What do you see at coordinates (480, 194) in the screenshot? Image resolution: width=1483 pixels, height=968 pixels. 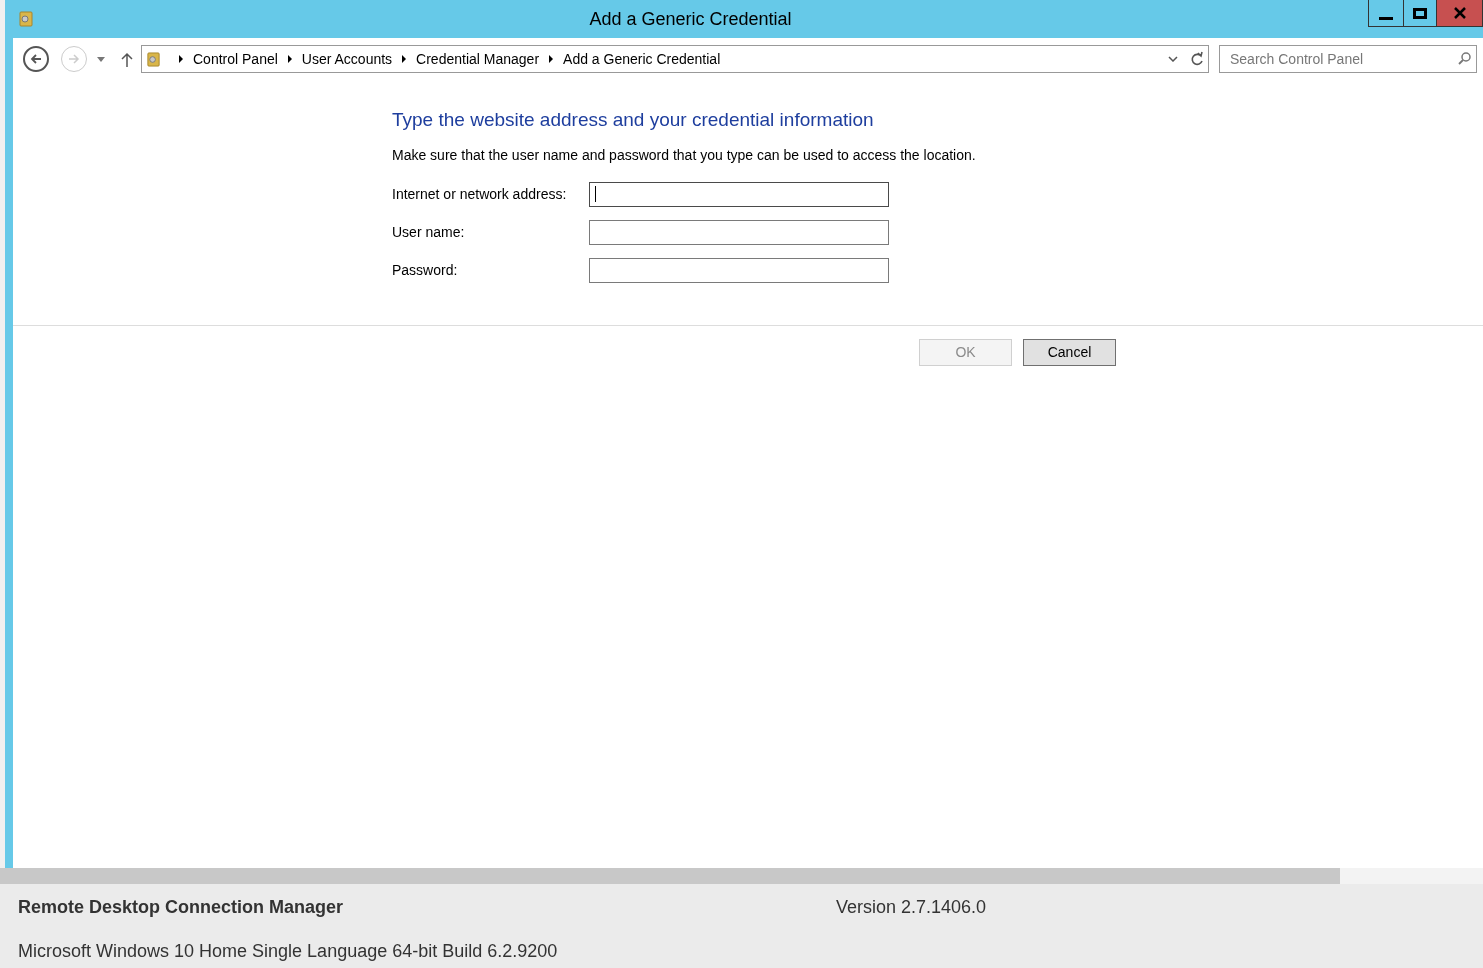 I see `field-label: Internet or network address:` at bounding box center [480, 194].